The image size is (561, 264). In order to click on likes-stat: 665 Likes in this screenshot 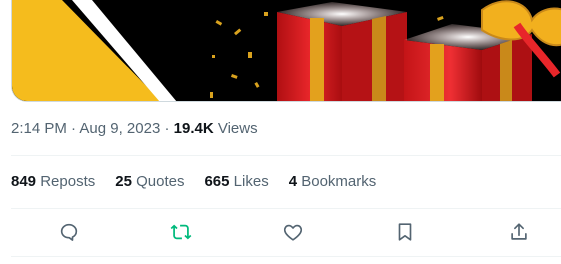, I will do `click(236, 182)`.